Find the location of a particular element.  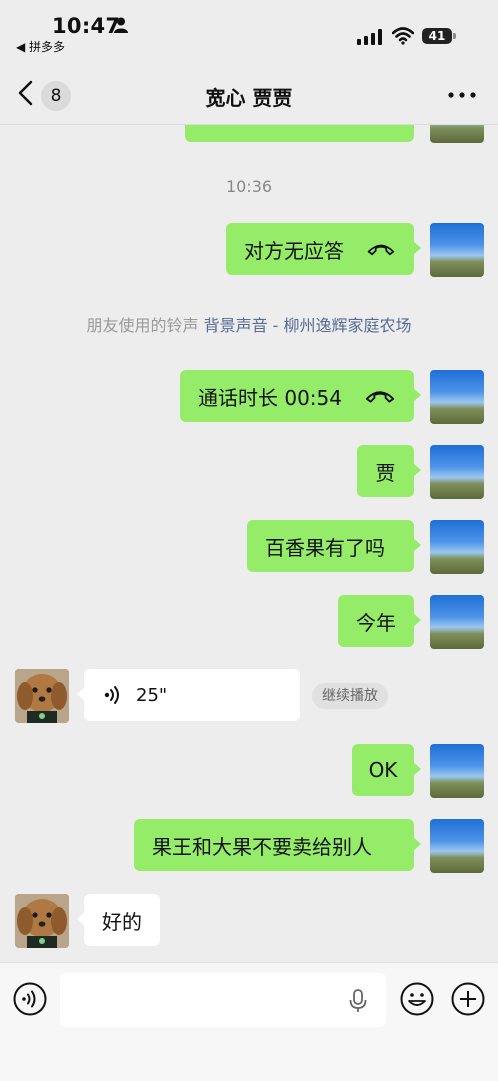

message-bubble: 果王和大果不要卖给别人 is located at coordinates (277, 845).